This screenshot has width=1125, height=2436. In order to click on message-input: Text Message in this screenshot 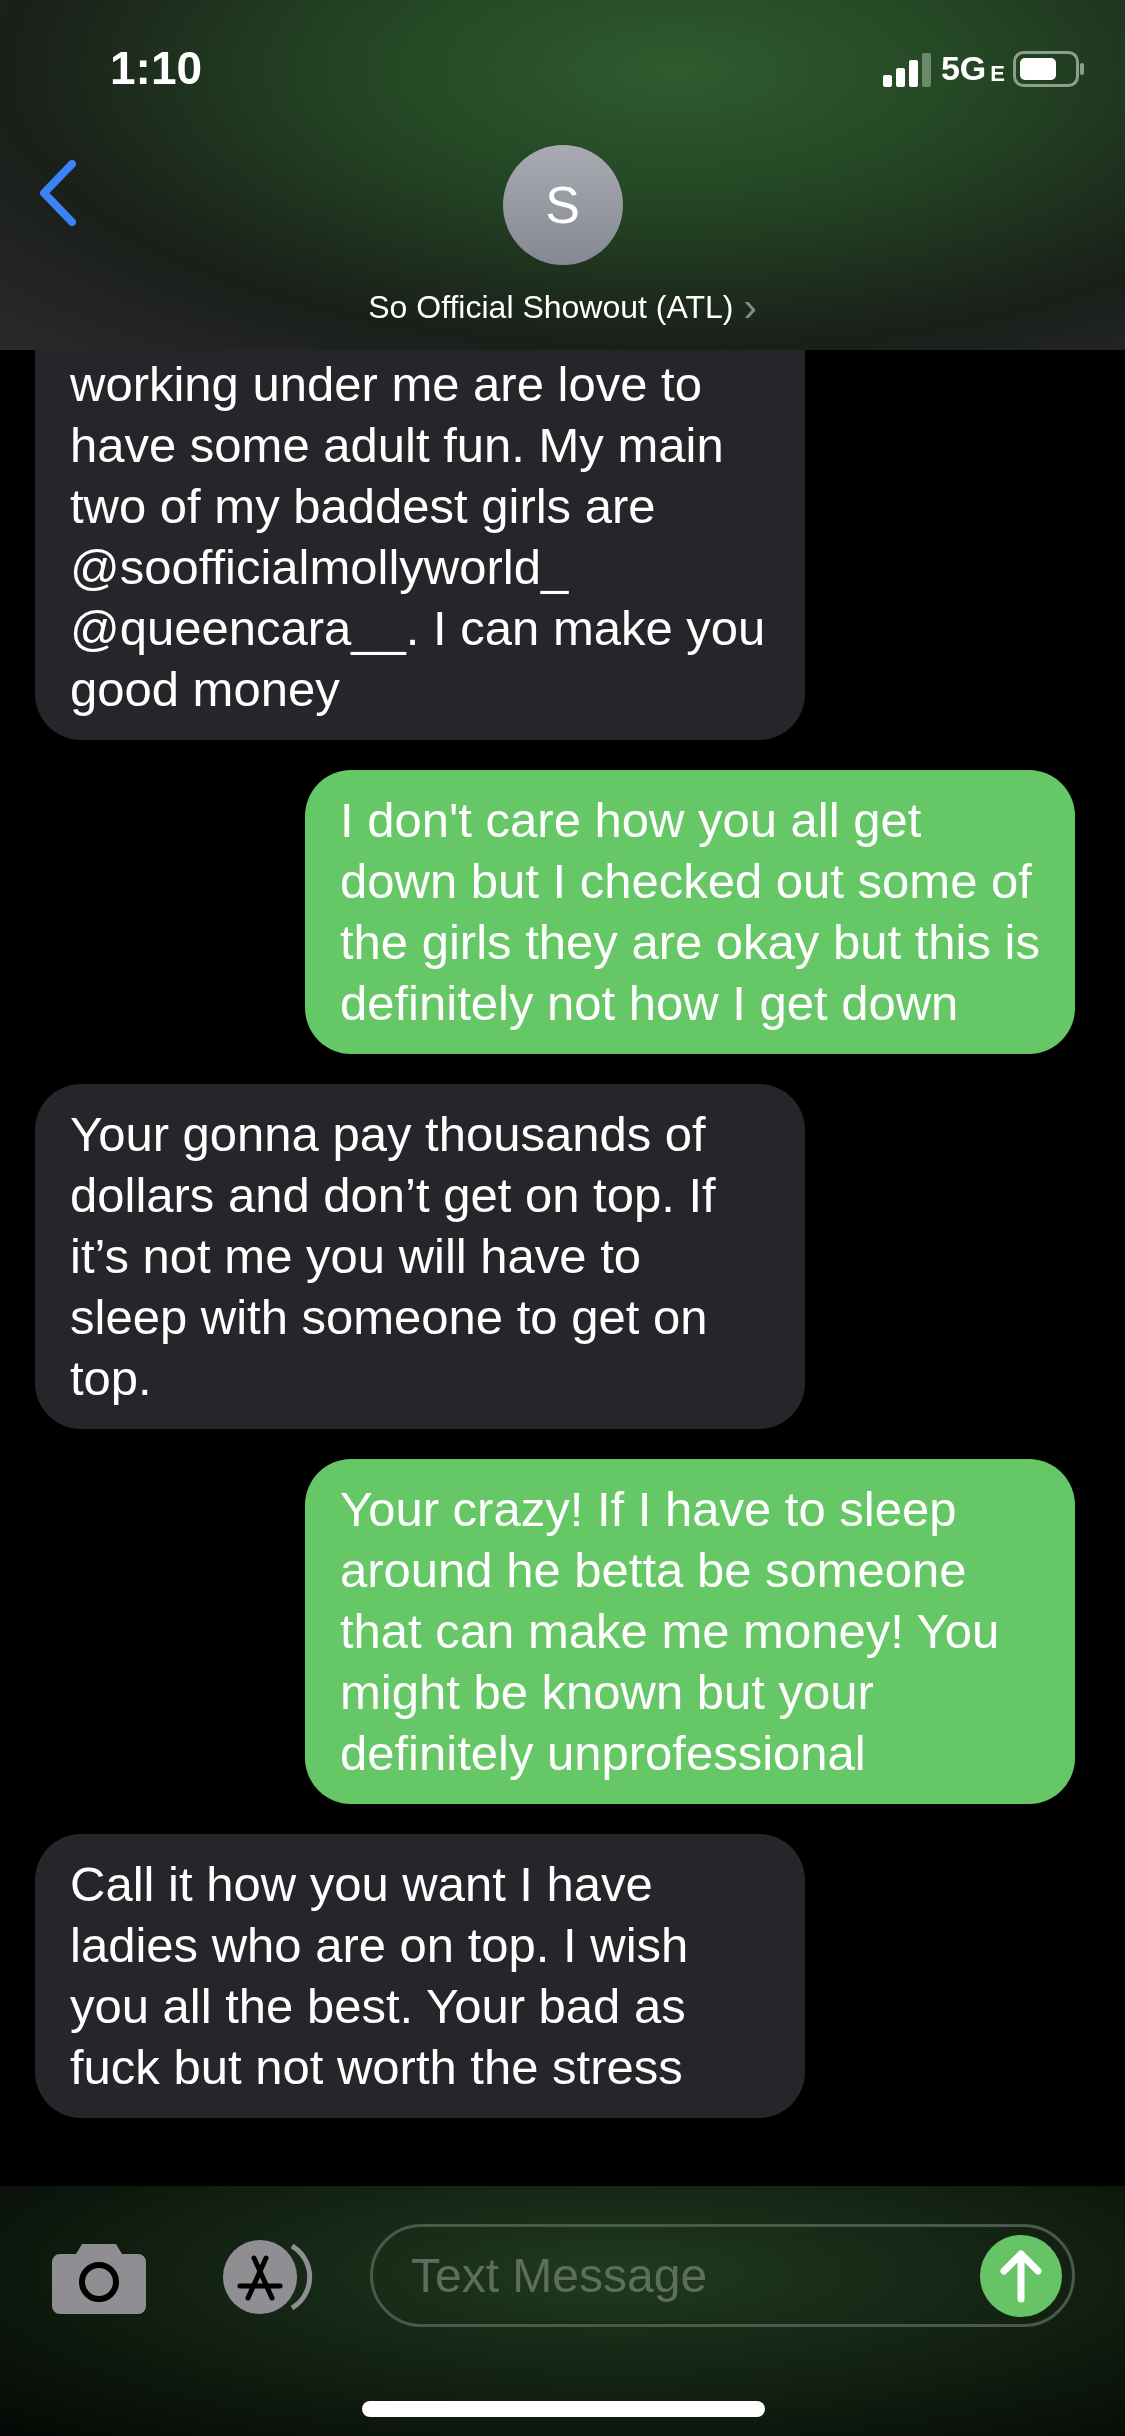, I will do `click(695, 2275)`.